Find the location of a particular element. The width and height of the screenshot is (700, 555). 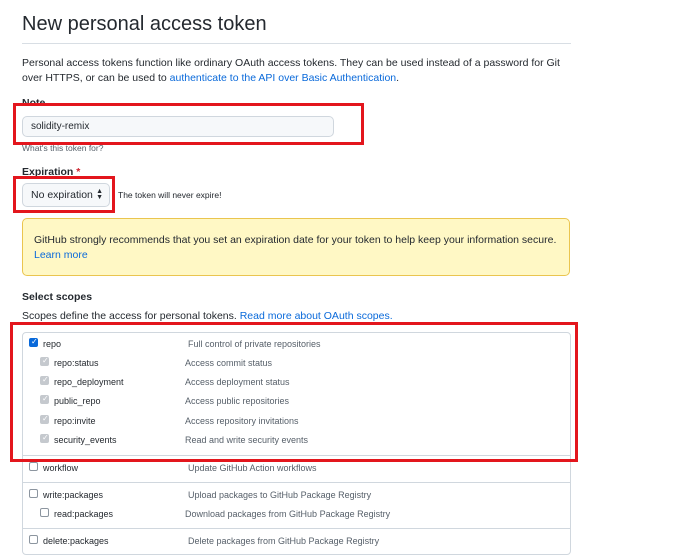

scope-checkbox-read-packages is located at coordinates (44, 512).